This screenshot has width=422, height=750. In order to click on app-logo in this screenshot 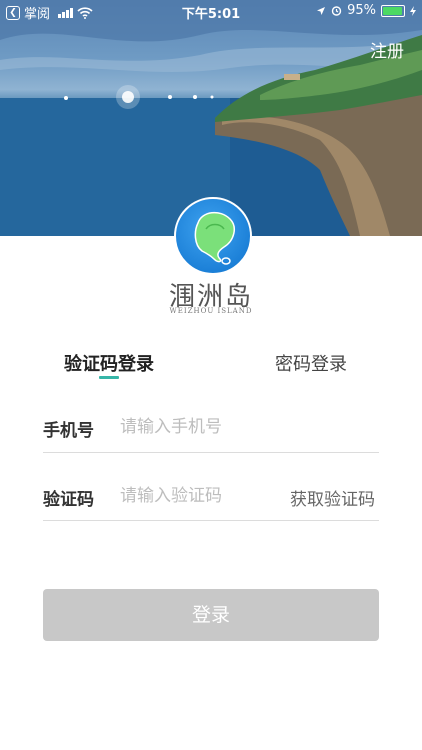, I will do `click(213, 236)`.